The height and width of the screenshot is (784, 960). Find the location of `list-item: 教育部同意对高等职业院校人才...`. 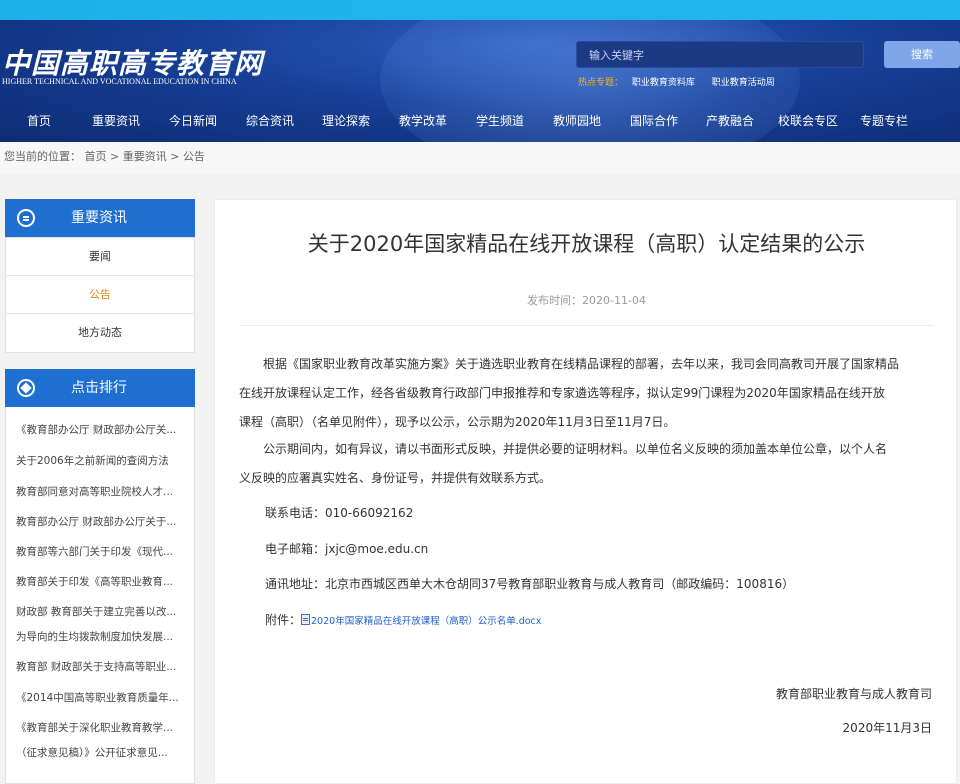

list-item: 教育部同意对高等职业院校人才... is located at coordinates (89, 491).